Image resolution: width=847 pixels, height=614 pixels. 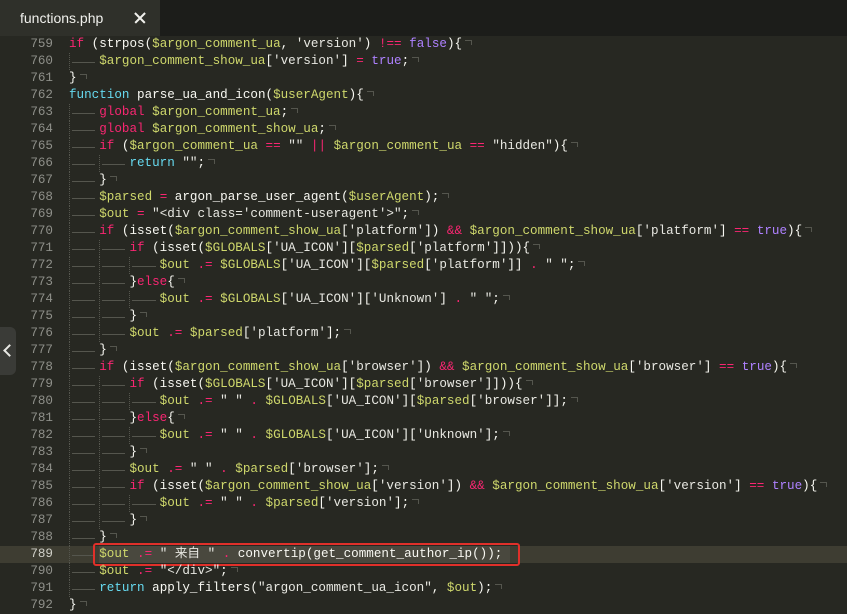 What do you see at coordinates (41, 44) in the screenshot?
I see `line-number: 759` at bounding box center [41, 44].